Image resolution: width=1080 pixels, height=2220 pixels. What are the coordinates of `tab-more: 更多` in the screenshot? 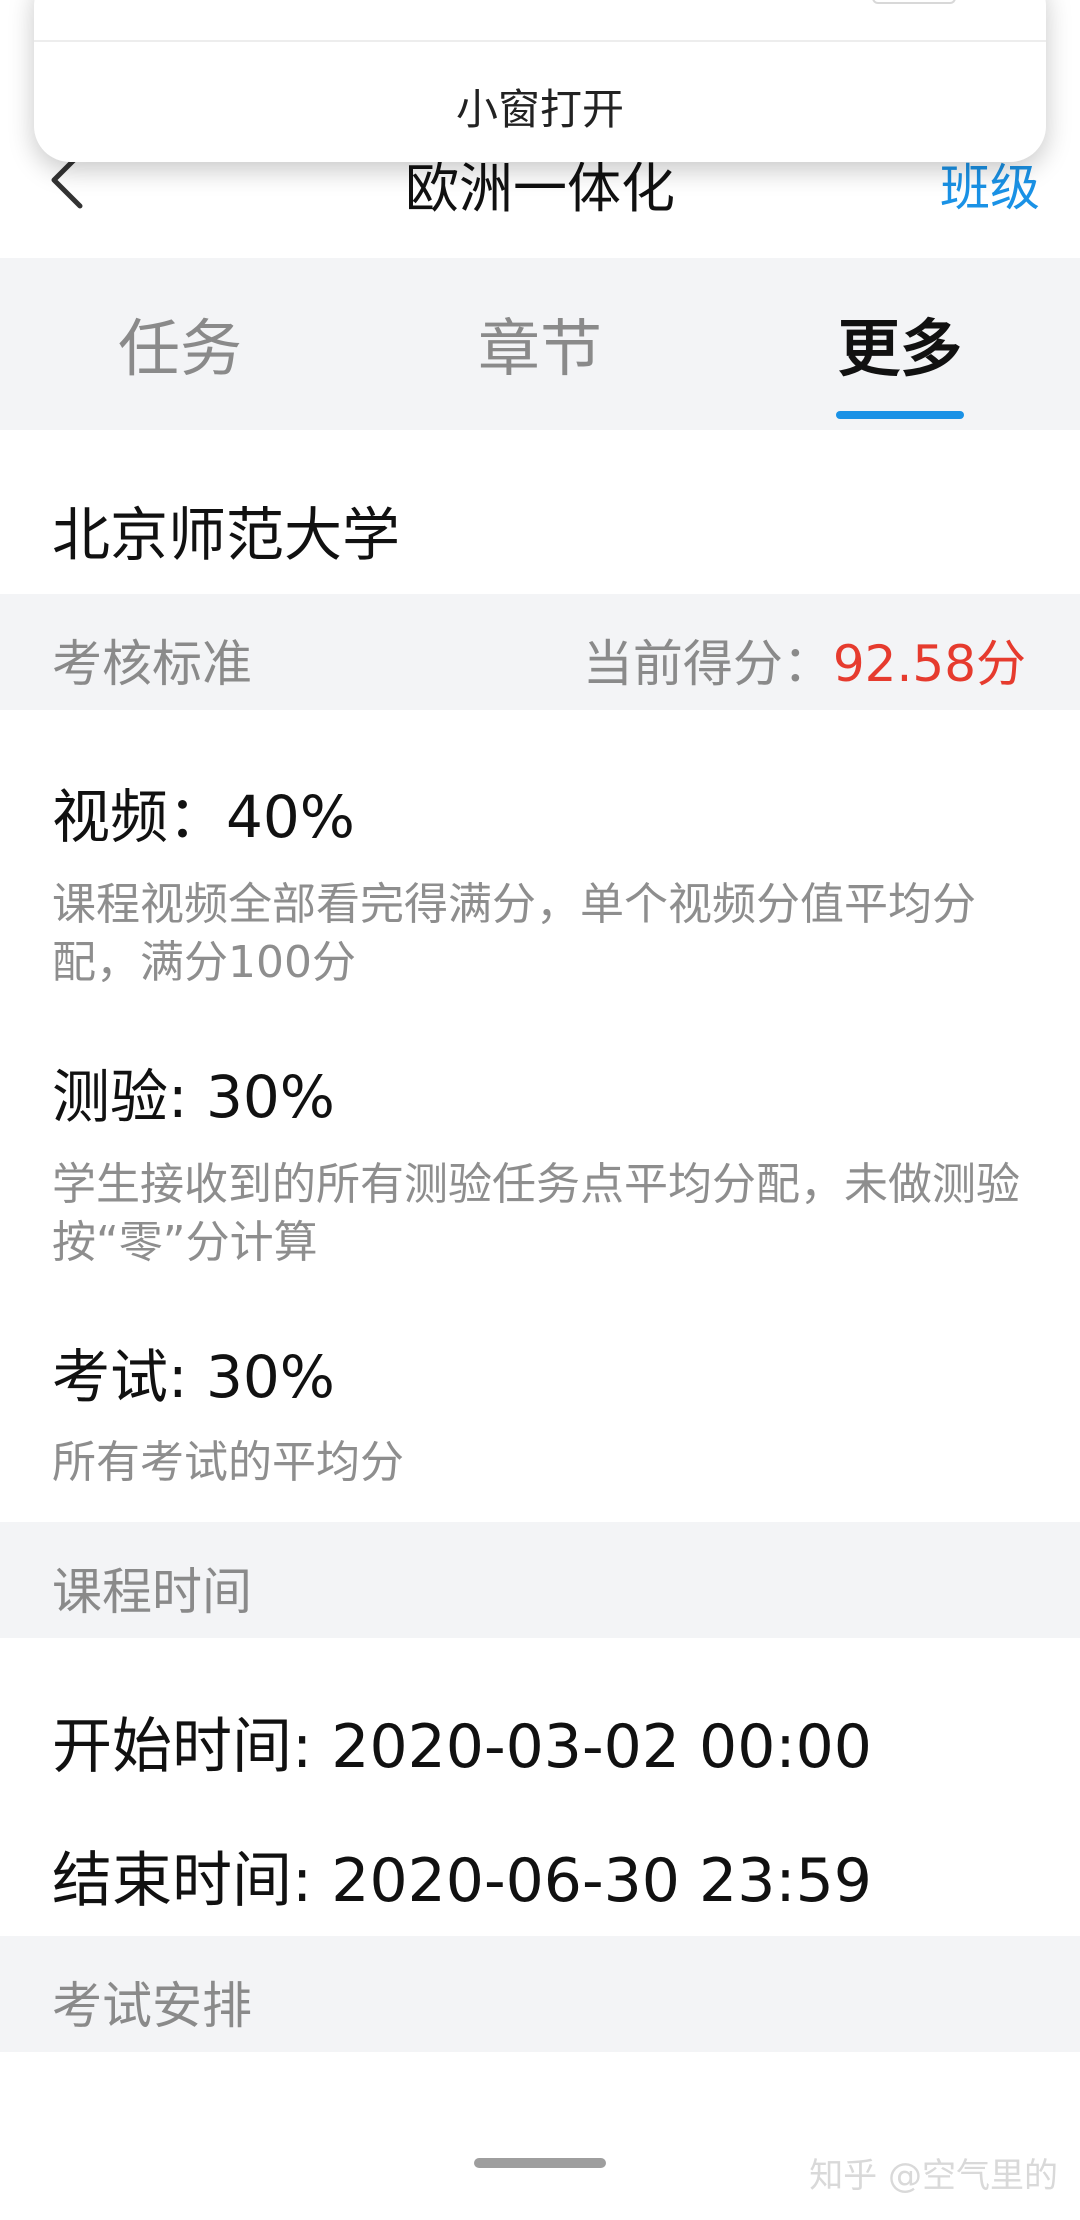 It's located at (900, 343).